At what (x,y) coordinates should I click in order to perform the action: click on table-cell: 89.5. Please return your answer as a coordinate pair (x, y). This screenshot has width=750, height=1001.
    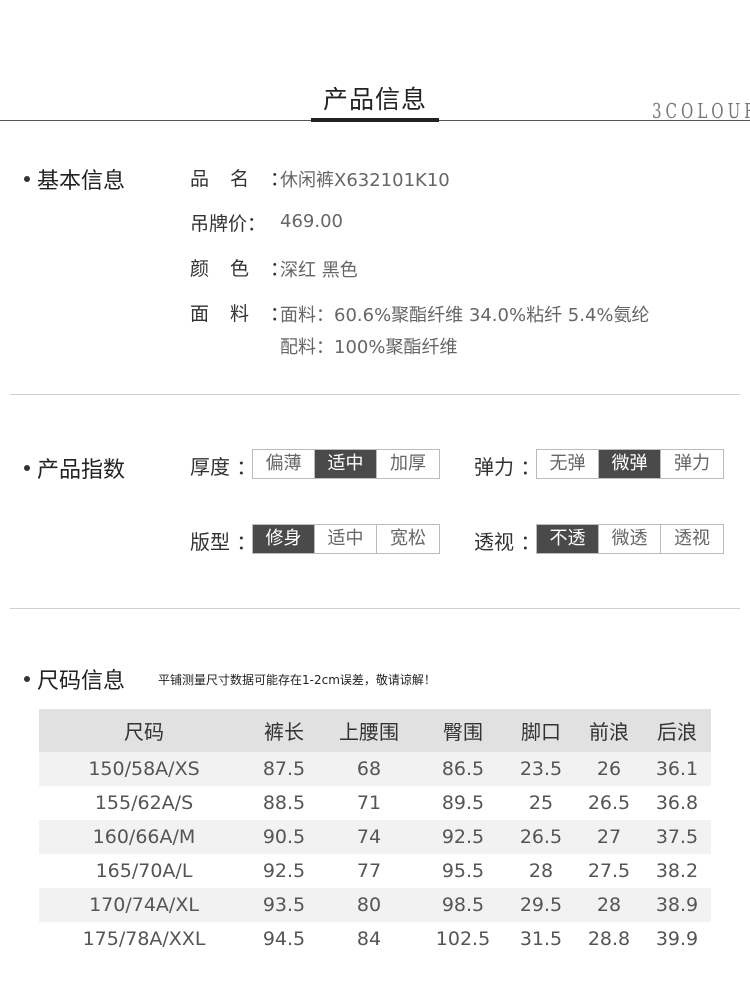
    Looking at the image, I should click on (463, 803).